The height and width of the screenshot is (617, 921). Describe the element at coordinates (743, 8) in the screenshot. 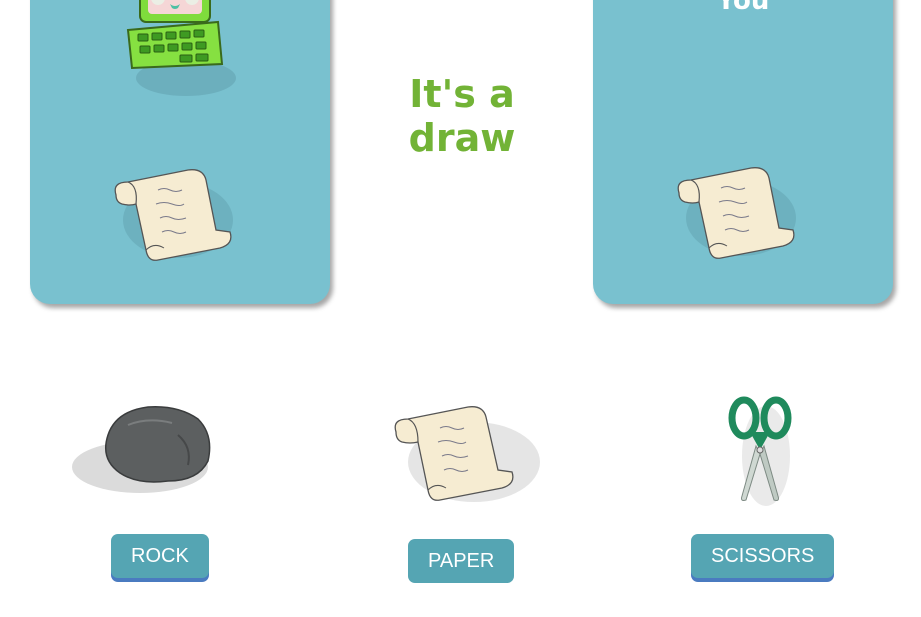

I see `you-label: You` at that location.